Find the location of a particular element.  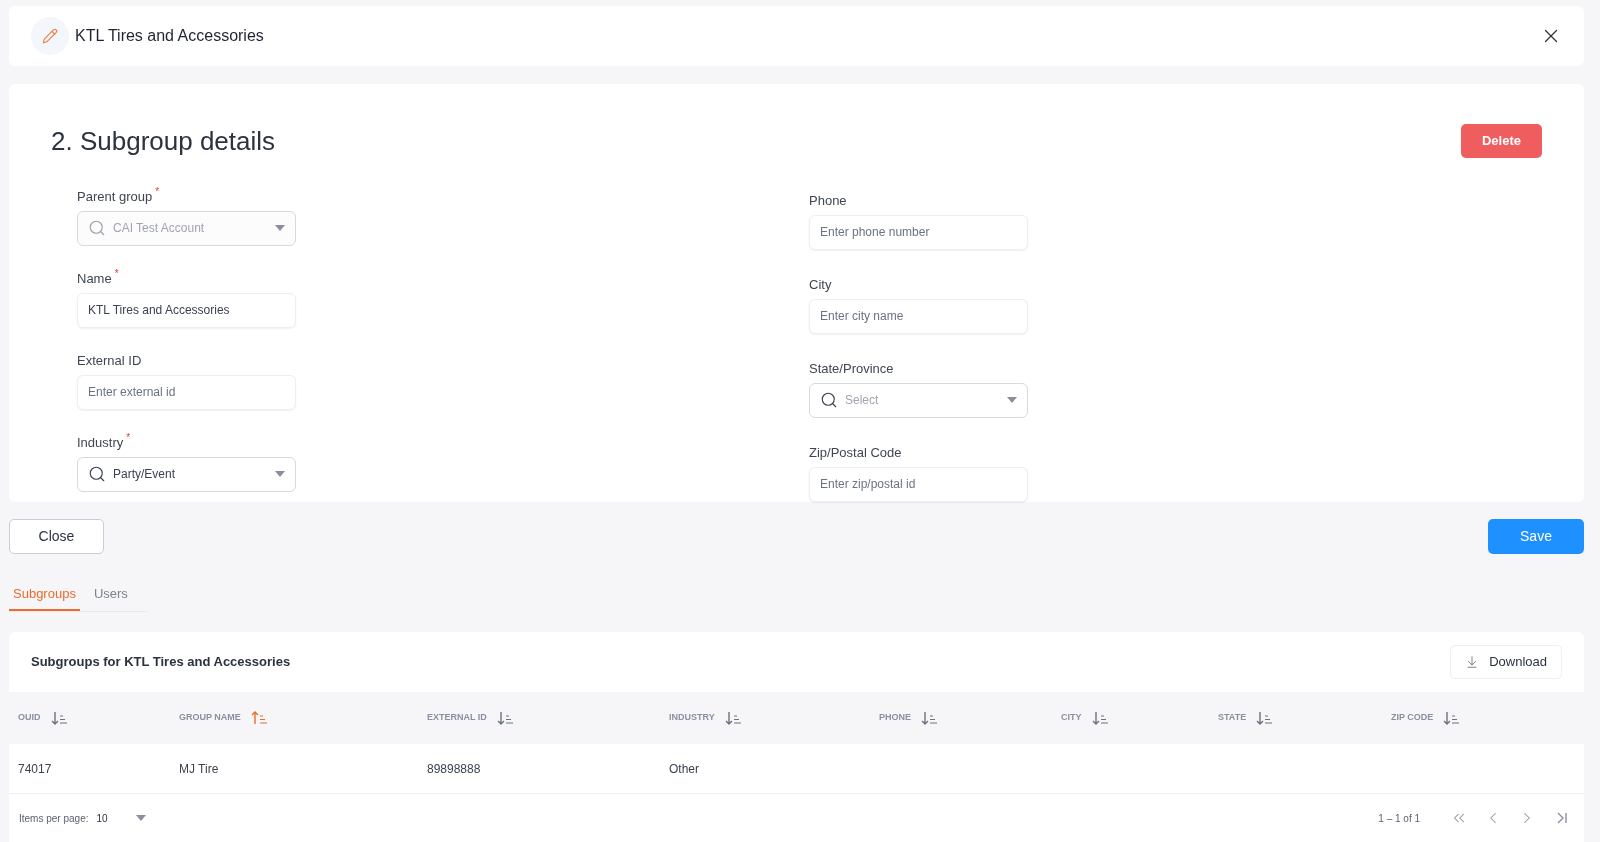

column-header: INDUSTRY is located at coordinates (692, 718).